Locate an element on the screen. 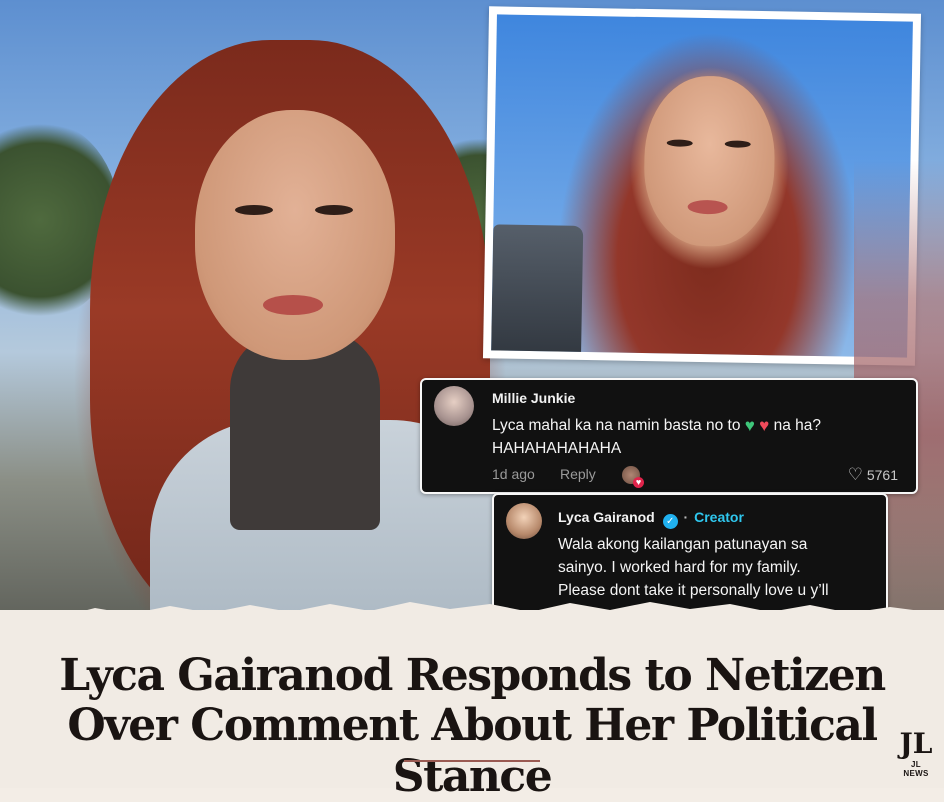 The width and height of the screenshot is (944, 802). headline-line2: Over Comment About Her Political Stance is located at coordinates (472, 751).